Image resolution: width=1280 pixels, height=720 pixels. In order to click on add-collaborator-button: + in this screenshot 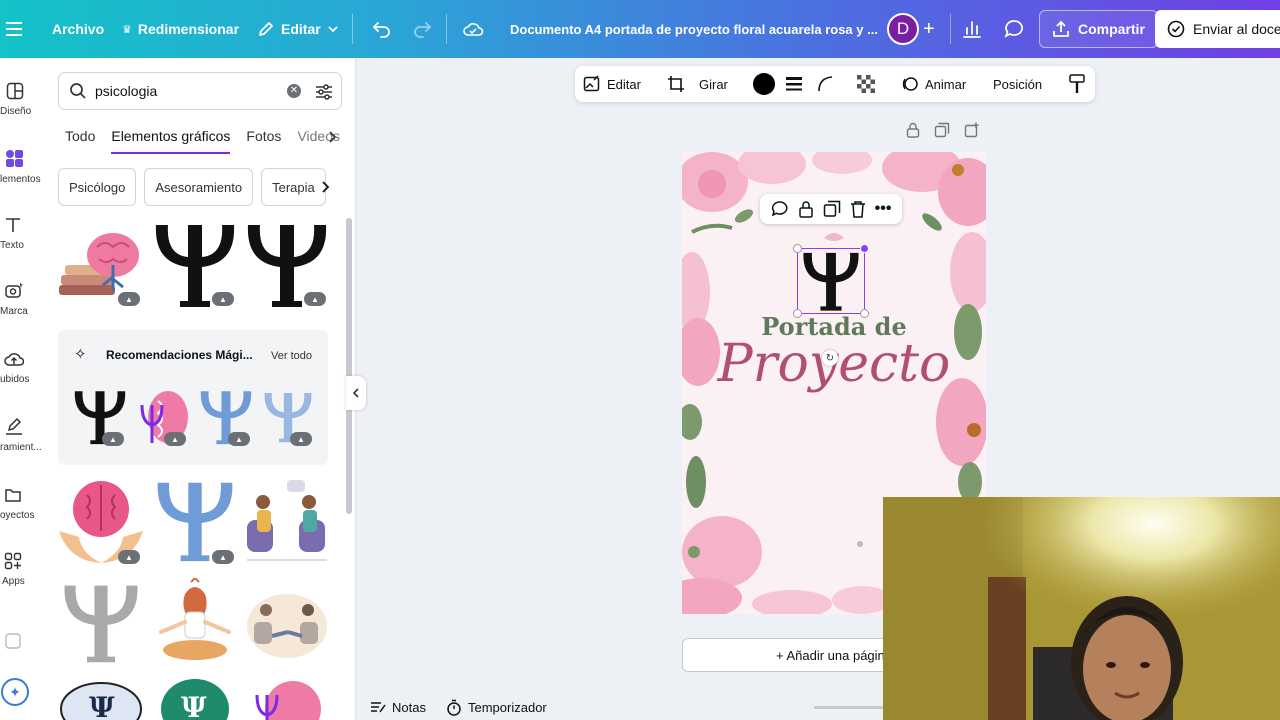, I will do `click(929, 29)`.